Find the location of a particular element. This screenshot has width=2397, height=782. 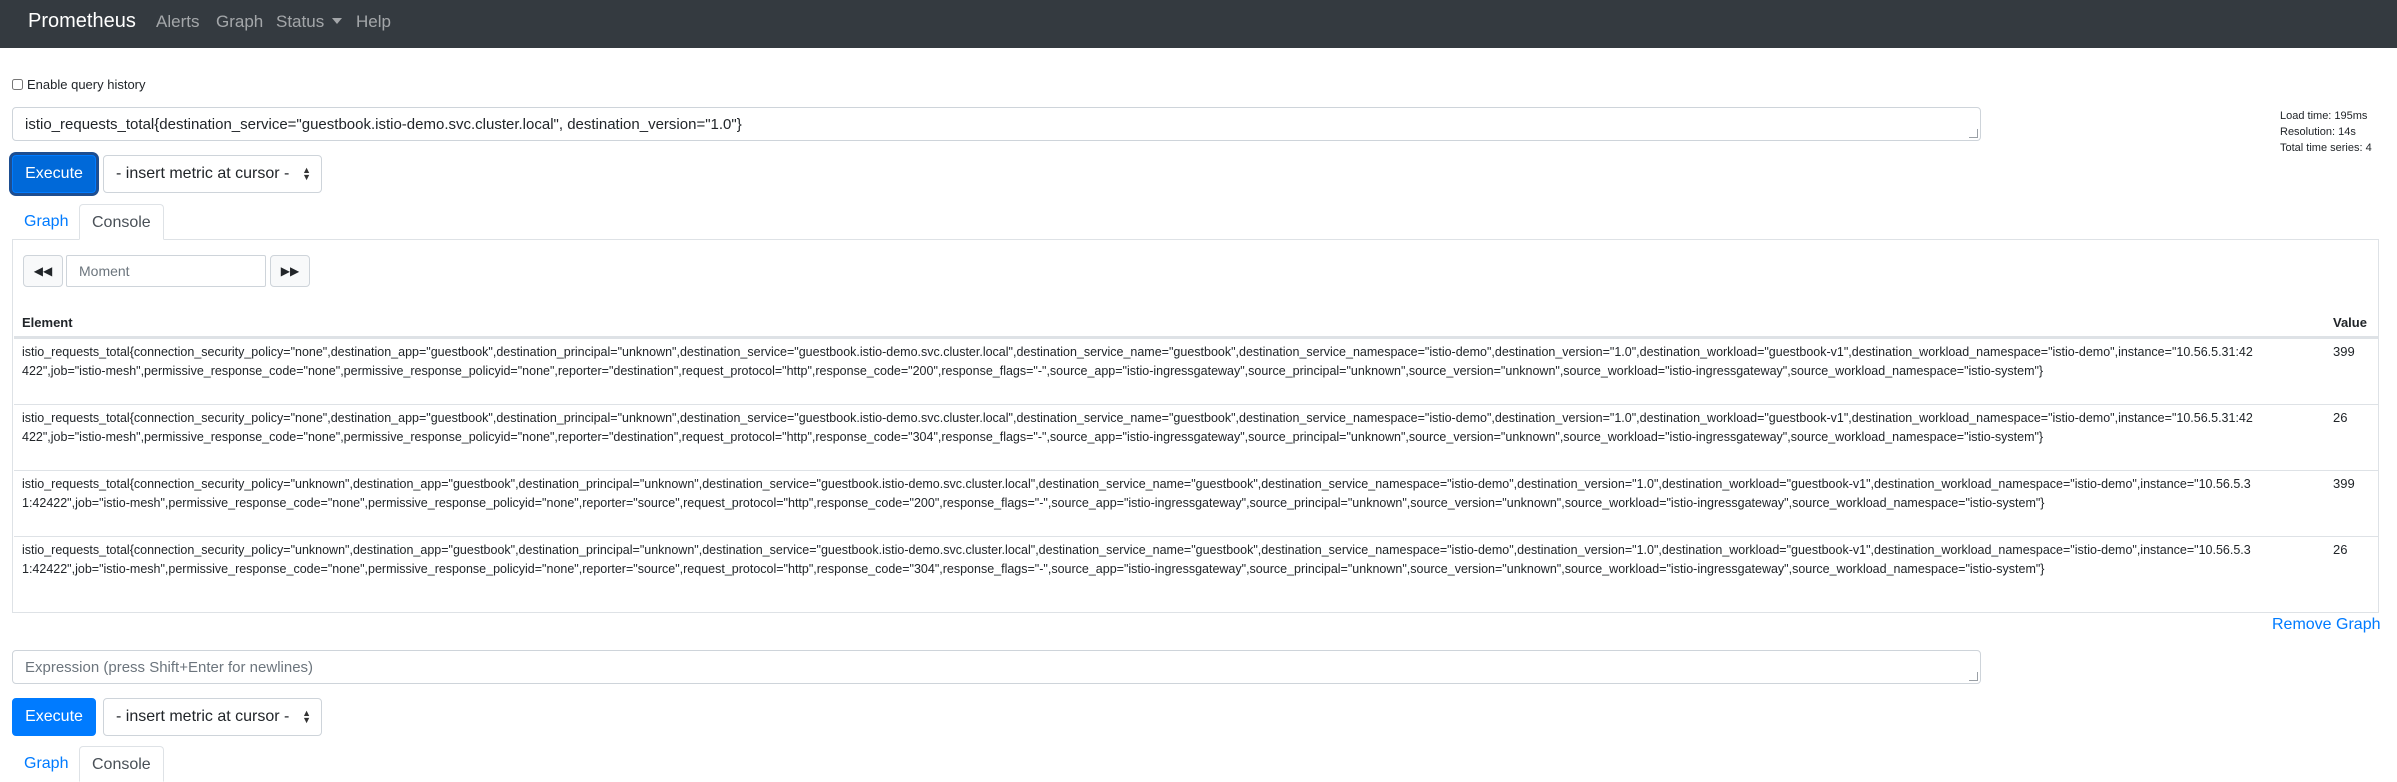

caret-down-icon is located at coordinates (337, 21).